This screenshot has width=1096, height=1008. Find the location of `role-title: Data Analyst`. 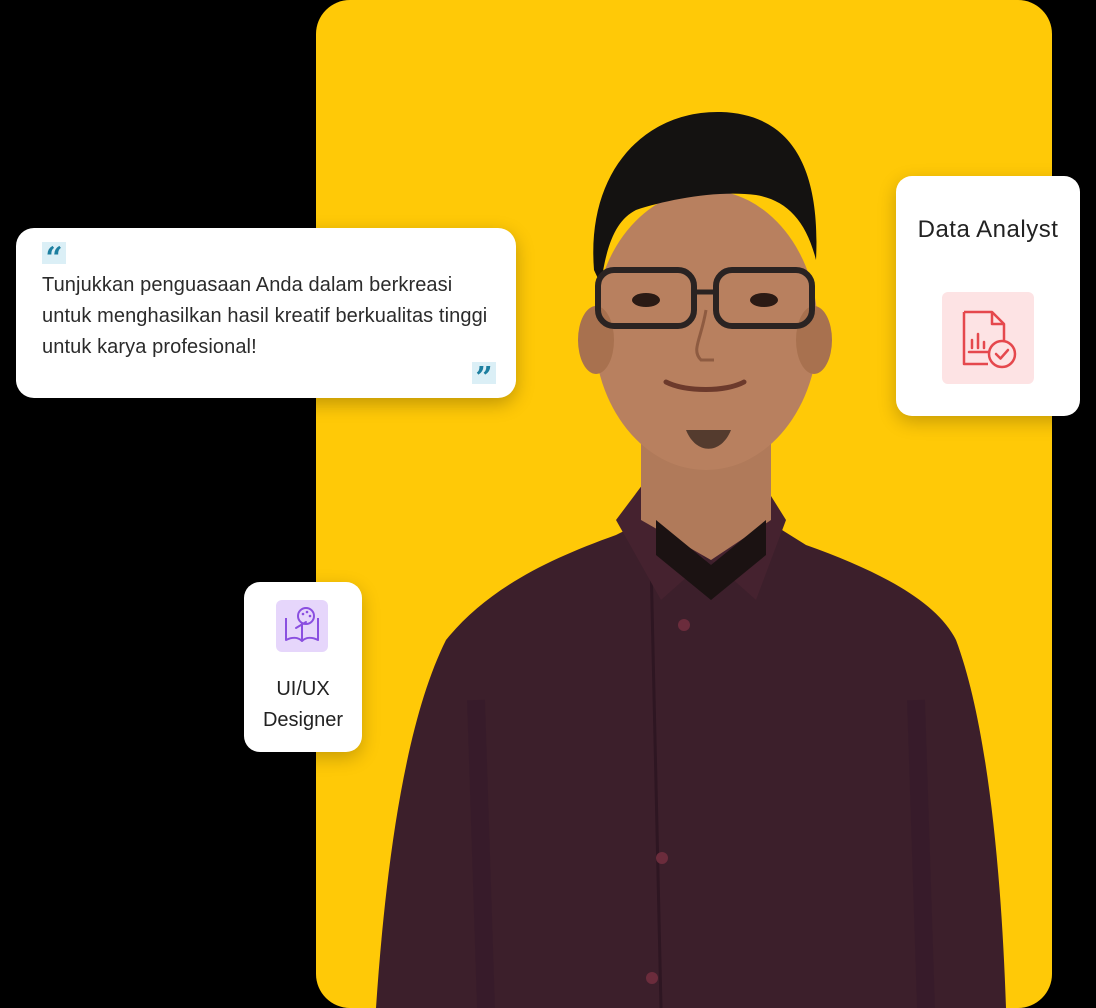

role-title: Data Analyst is located at coordinates (988, 229).